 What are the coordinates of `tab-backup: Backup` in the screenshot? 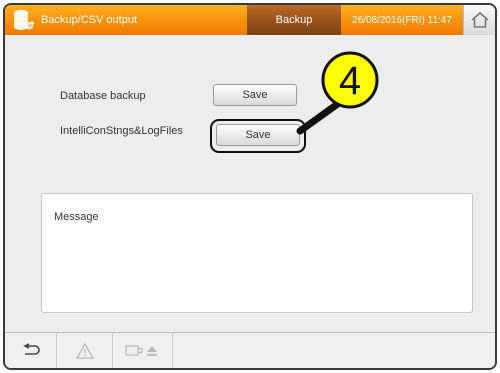 It's located at (294, 20).